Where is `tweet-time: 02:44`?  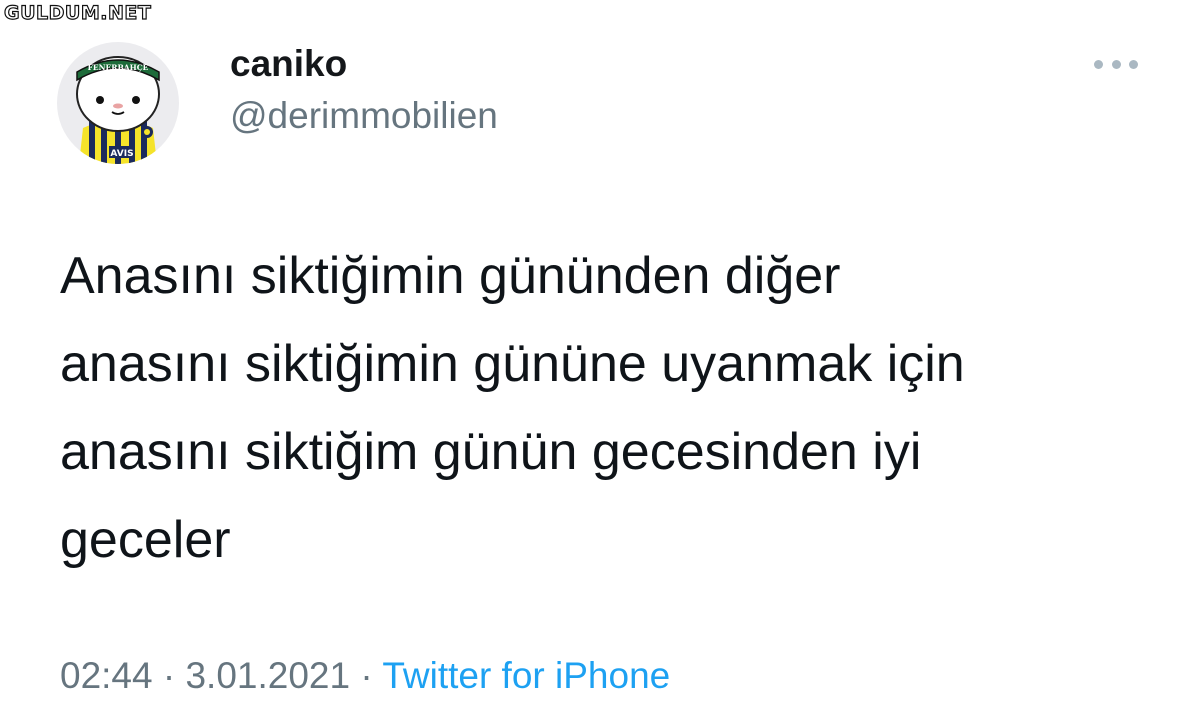
tweet-time: 02:44 is located at coordinates (106, 675).